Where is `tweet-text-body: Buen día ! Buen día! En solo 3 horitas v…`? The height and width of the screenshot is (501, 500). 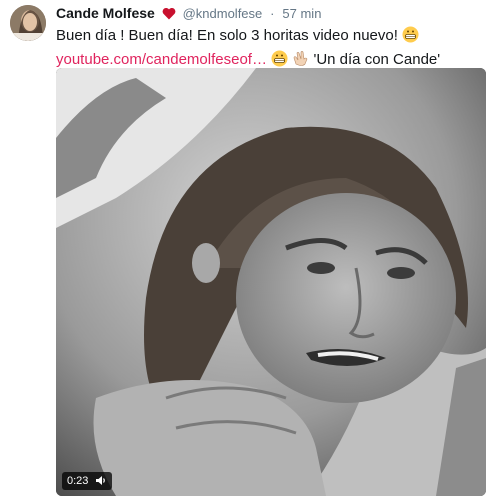
tweet-text-body: Buen día ! Buen día! En solo 3 horitas v… is located at coordinates (227, 35).